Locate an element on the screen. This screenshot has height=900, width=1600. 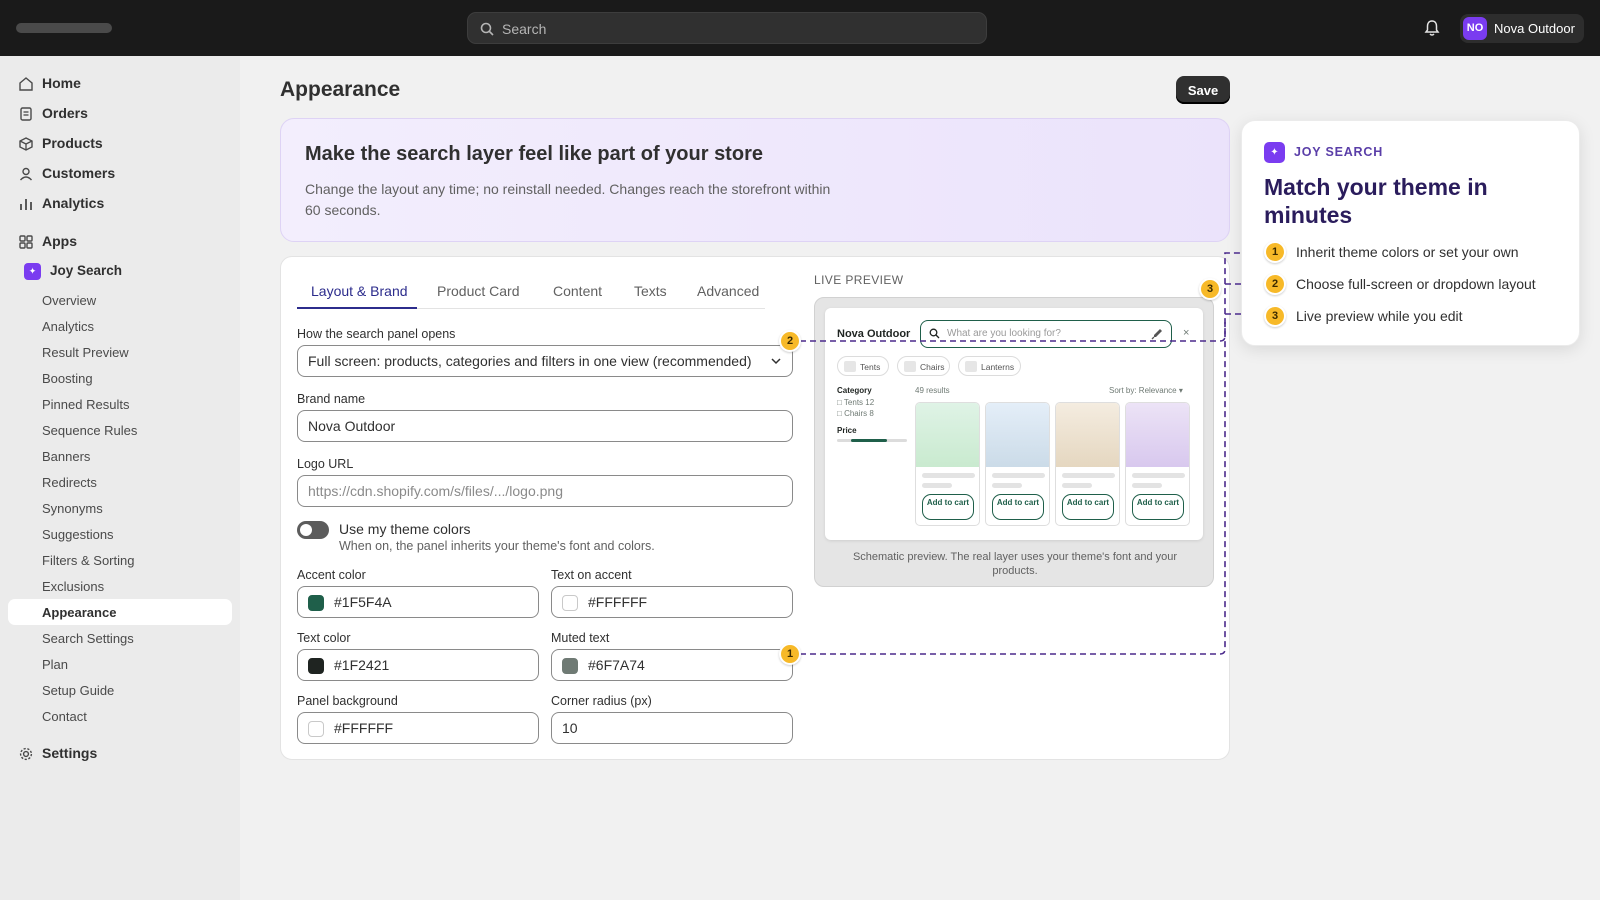
save-button: Save is located at coordinates (1203, 90).